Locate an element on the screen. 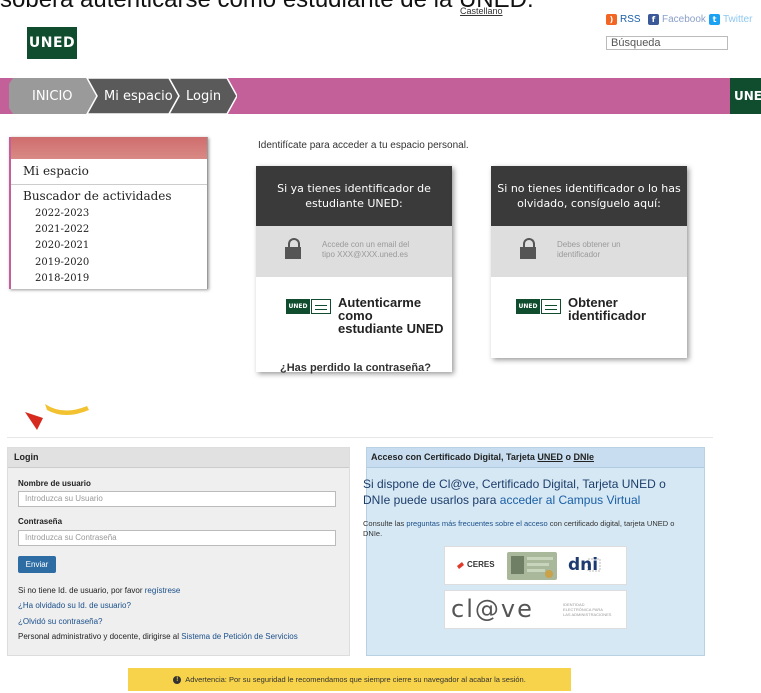 This screenshot has width=761, height=693. submit-button: Enviar is located at coordinates (37, 564).